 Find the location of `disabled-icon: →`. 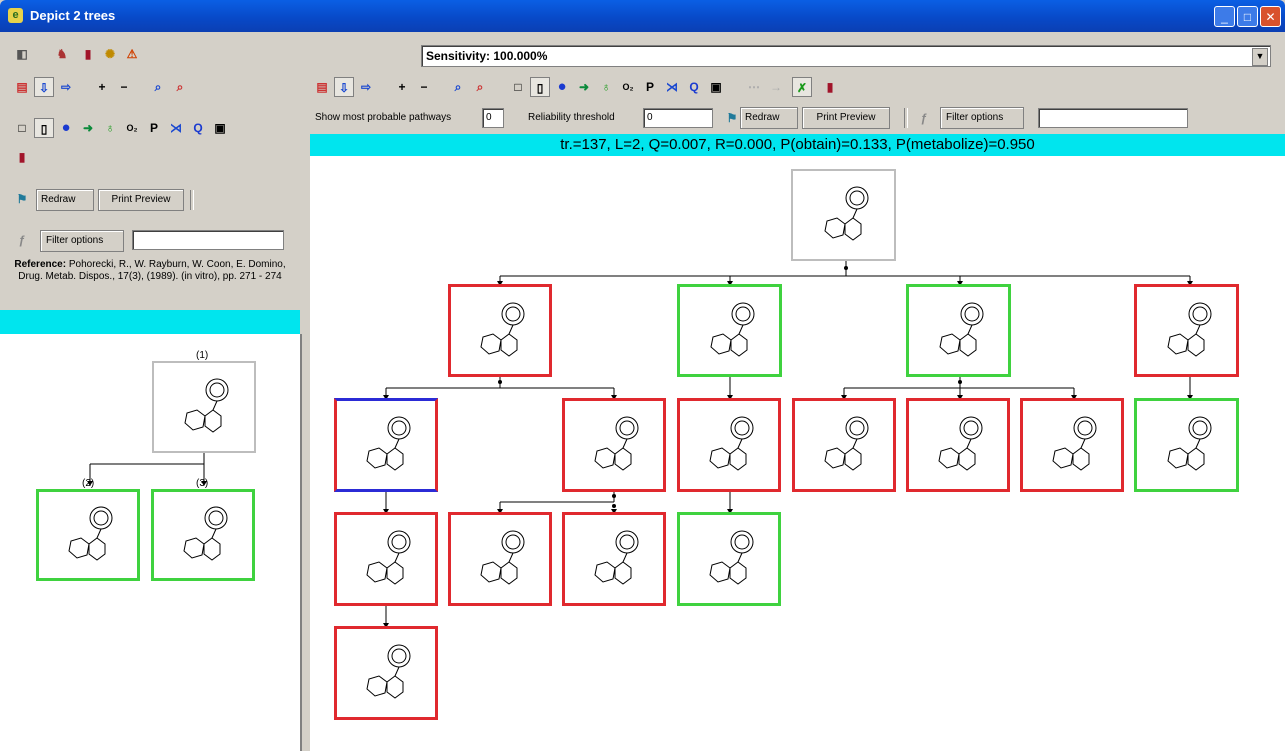

disabled-icon: → is located at coordinates (776, 87).